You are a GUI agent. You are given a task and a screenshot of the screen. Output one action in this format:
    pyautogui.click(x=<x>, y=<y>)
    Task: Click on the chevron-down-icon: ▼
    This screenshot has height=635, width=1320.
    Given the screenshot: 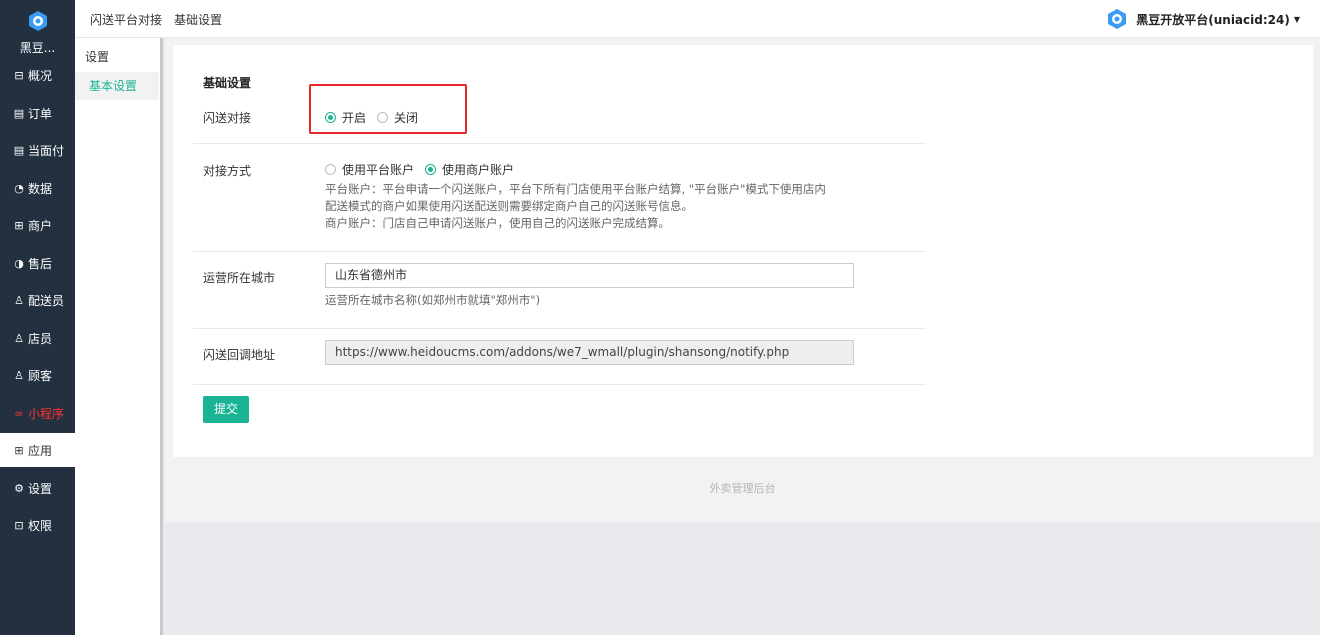 What is the action you would take?
    pyautogui.click(x=1296, y=19)
    